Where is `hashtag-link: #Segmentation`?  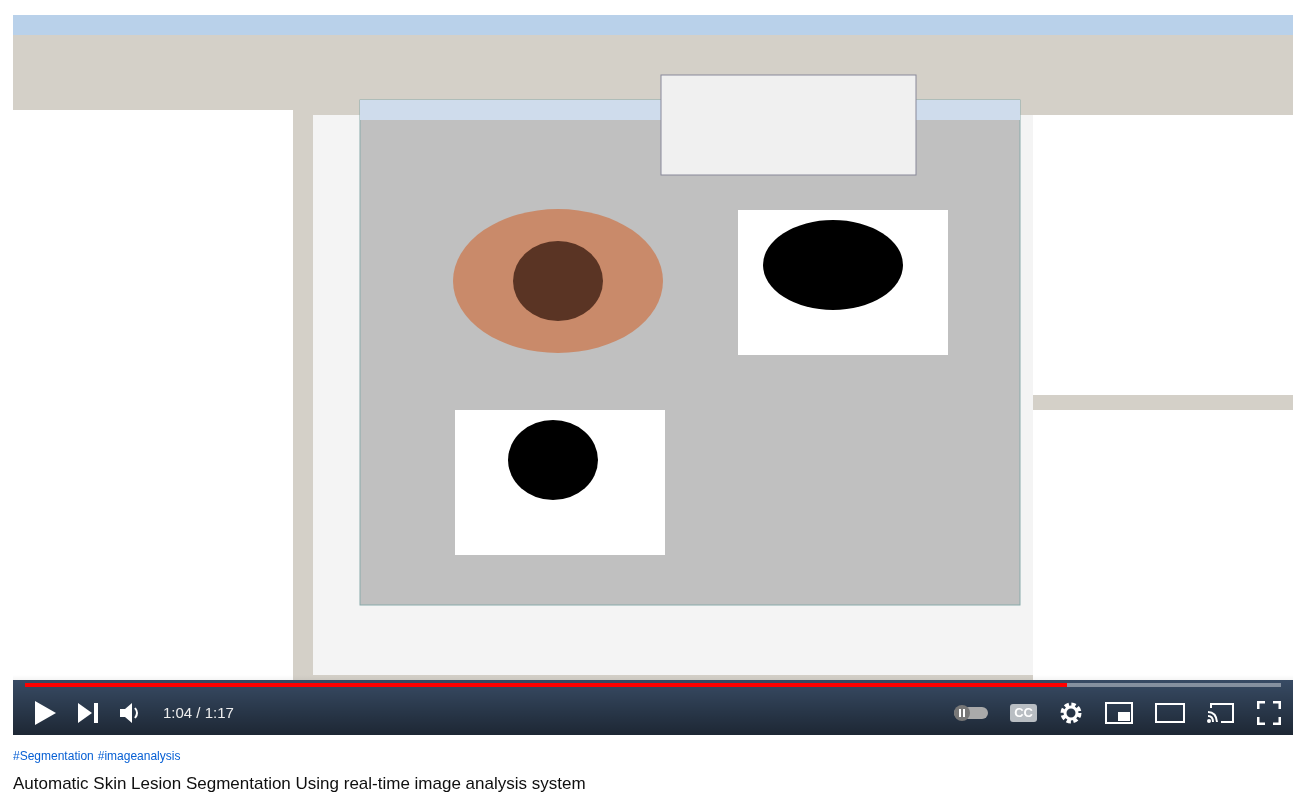
hashtag-link: #Segmentation is located at coordinates (53, 756).